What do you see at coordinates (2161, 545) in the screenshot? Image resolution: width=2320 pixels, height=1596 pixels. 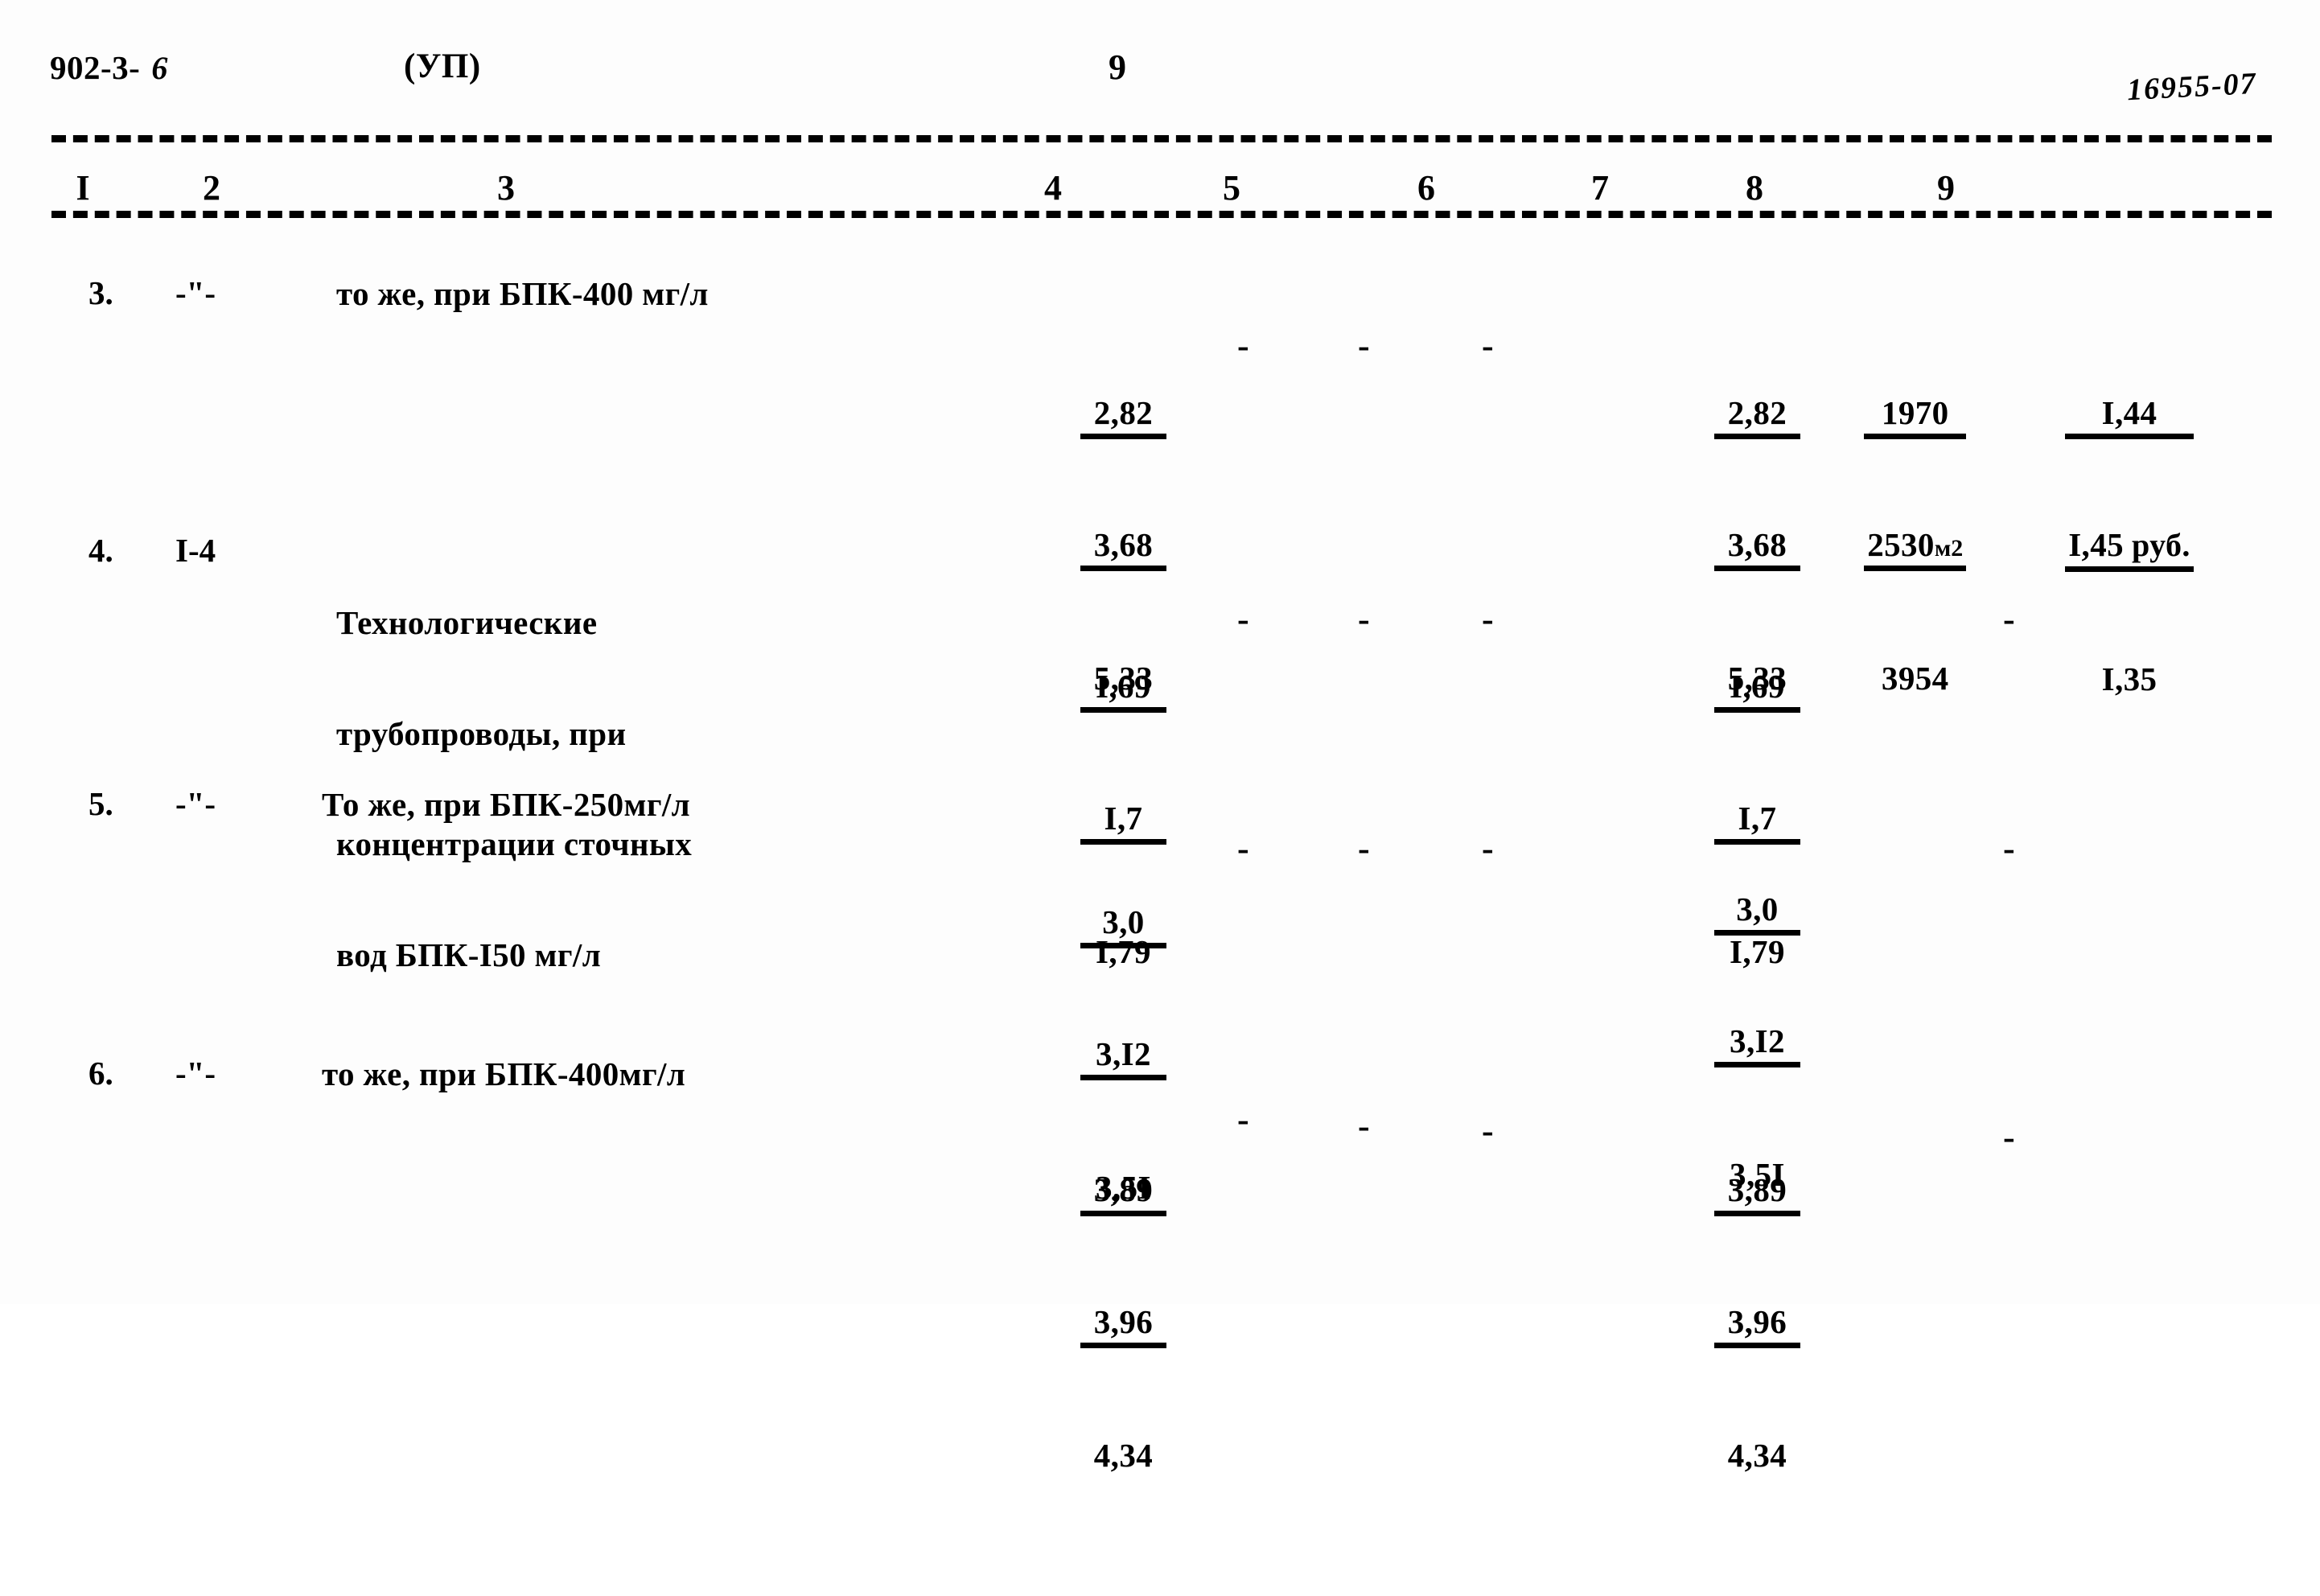 I see `stack-mid-unit: руб.` at bounding box center [2161, 545].